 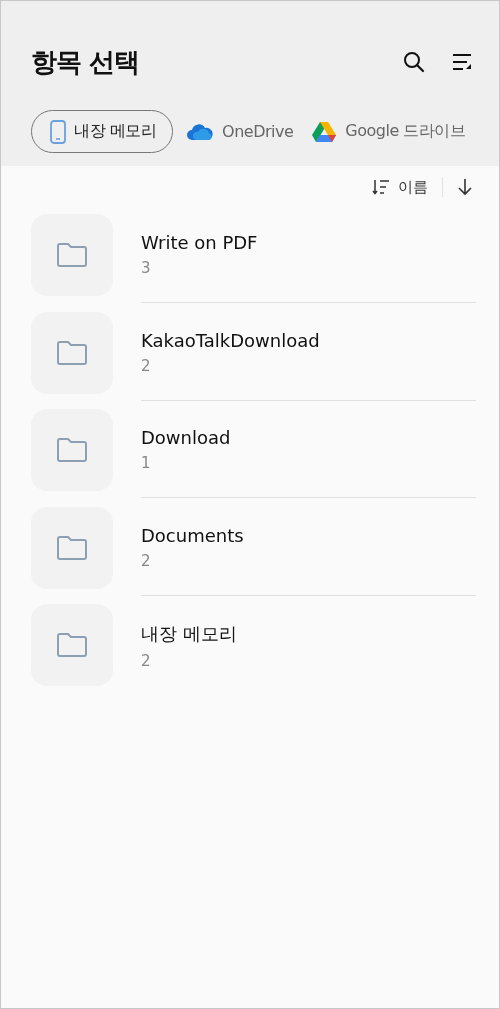 What do you see at coordinates (388, 131) in the screenshot?
I see `storage-tab: Google 드라이브` at bounding box center [388, 131].